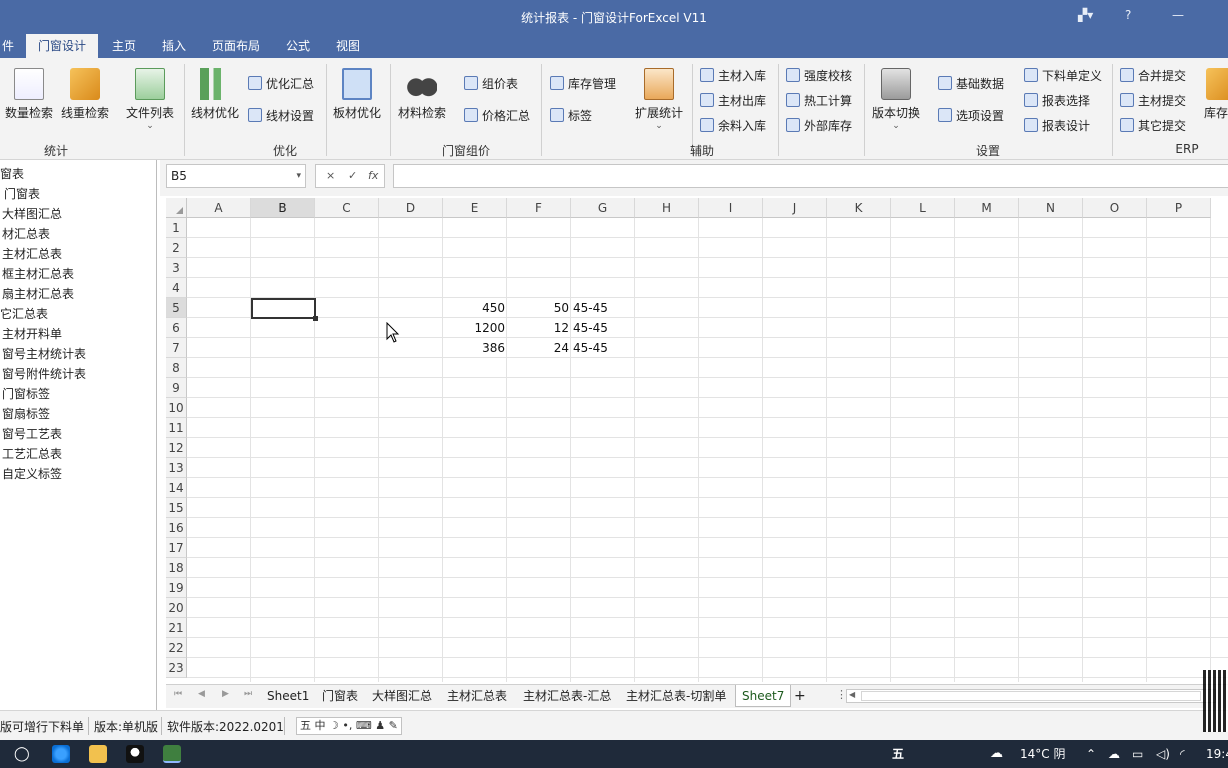 The width and height of the screenshot is (1228, 768). I want to click on row-header: 2, so click(176, 248).